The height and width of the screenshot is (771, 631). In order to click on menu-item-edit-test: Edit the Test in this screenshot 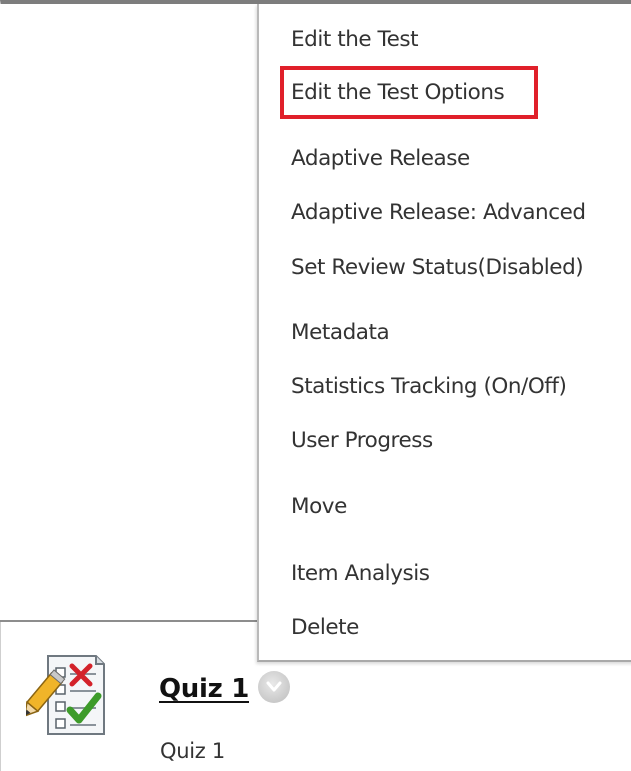, I will do `click(355, 40)`.